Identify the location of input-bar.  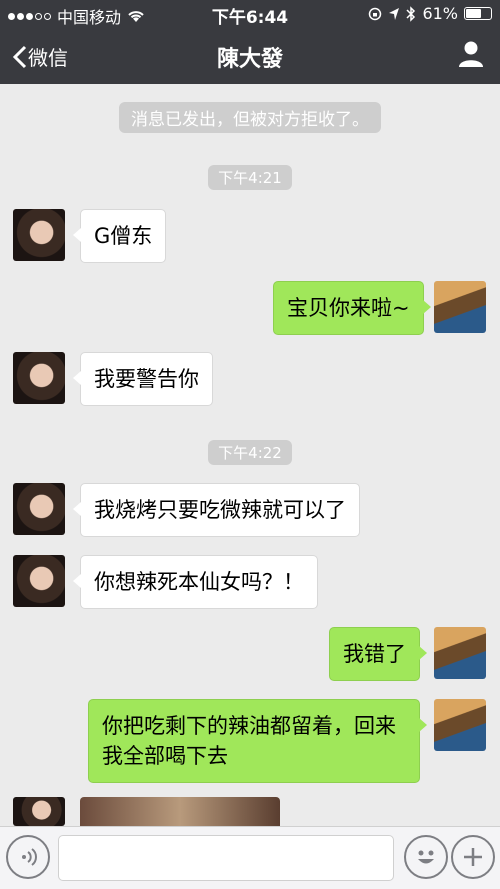
(250, 857).